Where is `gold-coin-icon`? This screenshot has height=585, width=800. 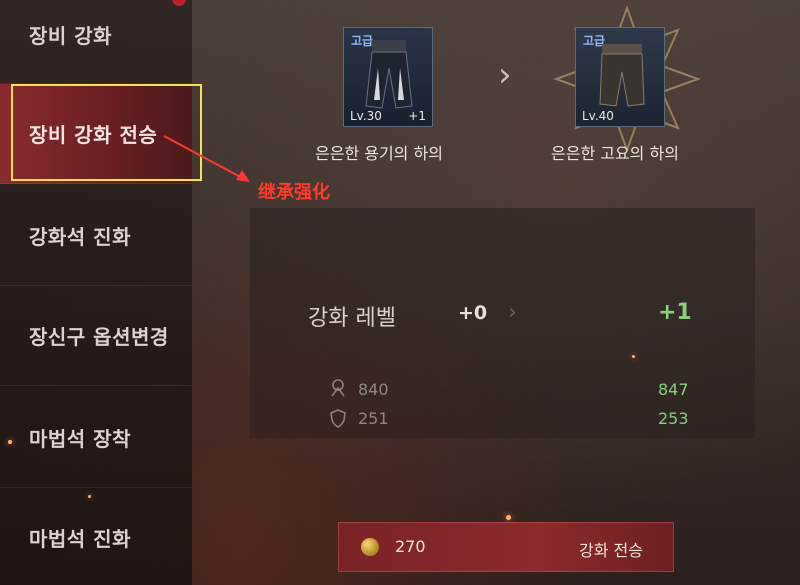 gold-coin-icon is located at coordinates (370, 547).